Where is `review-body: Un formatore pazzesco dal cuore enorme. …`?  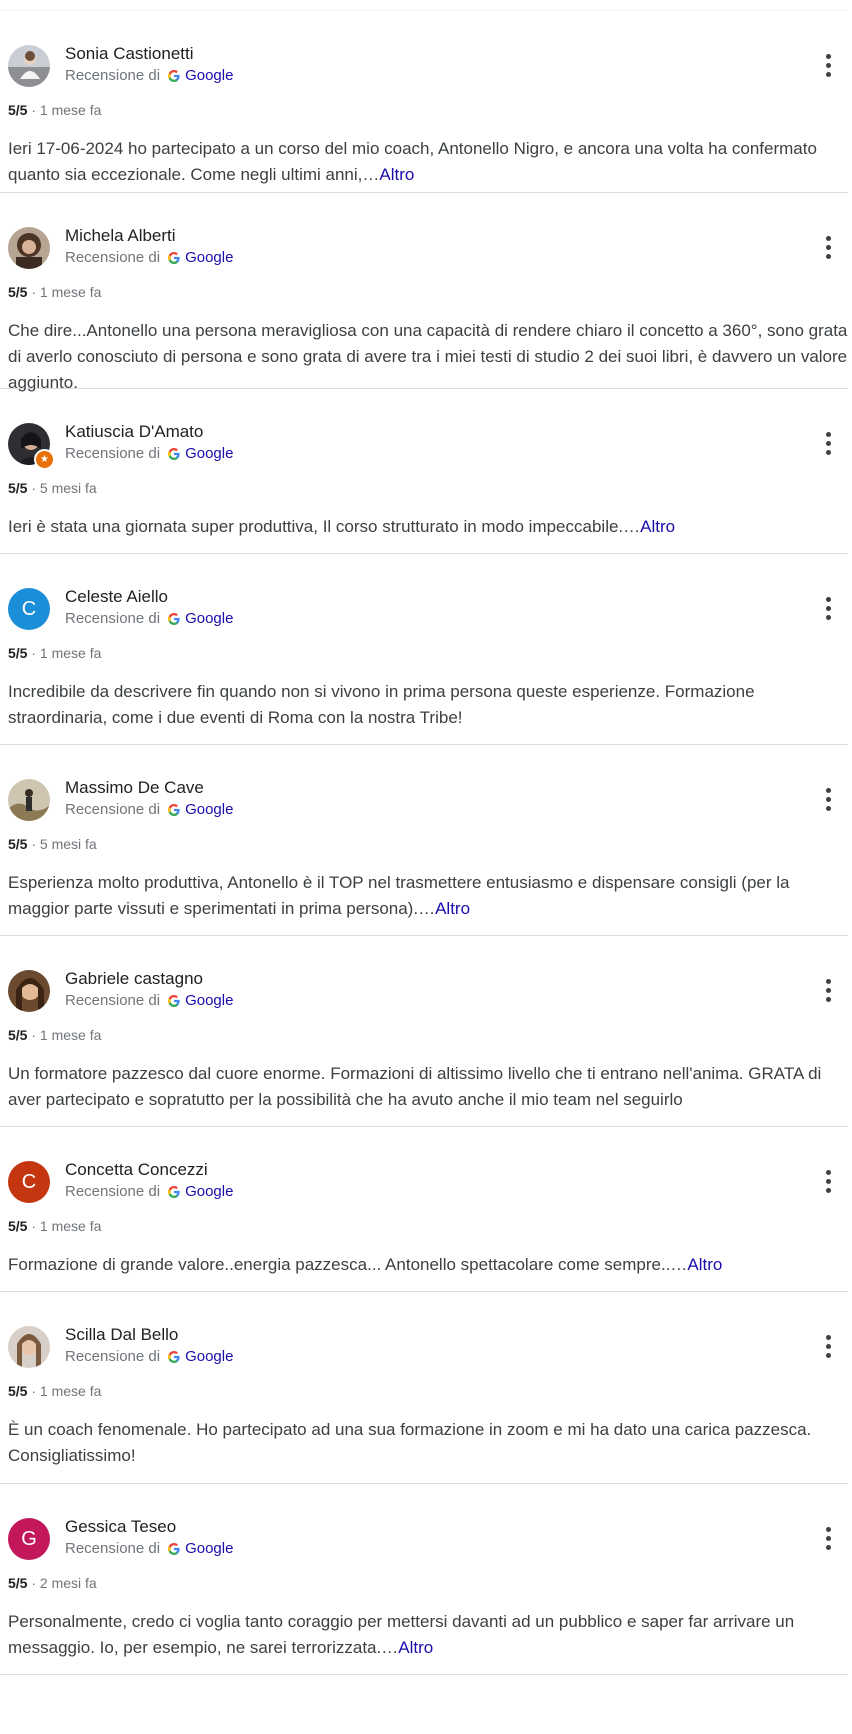 review-body: Un formatore pazzesco dal cuore enorme. … is located at coordinates (415, 1086).